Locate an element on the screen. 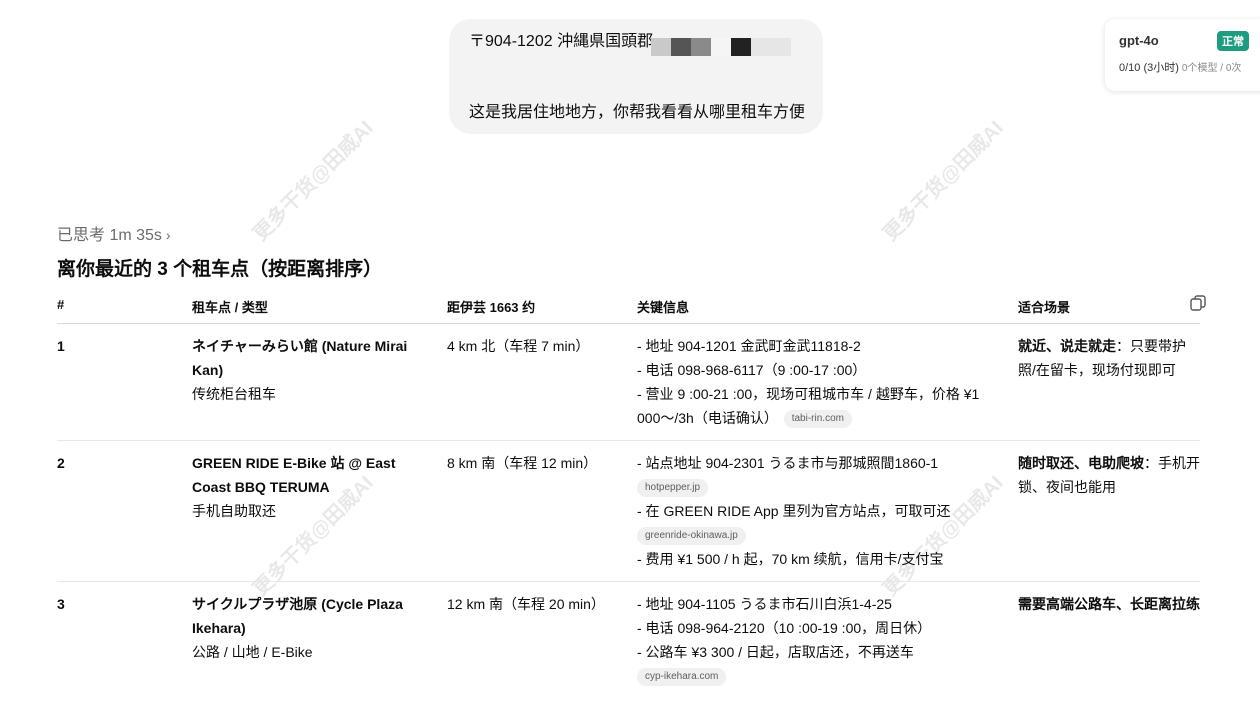 The width and height of the screenshot is (1260, 713). fit-cell: 就近、说走就走：只要带护照/在留卡，现场付现即可 is located at coordinates (1110, 358).